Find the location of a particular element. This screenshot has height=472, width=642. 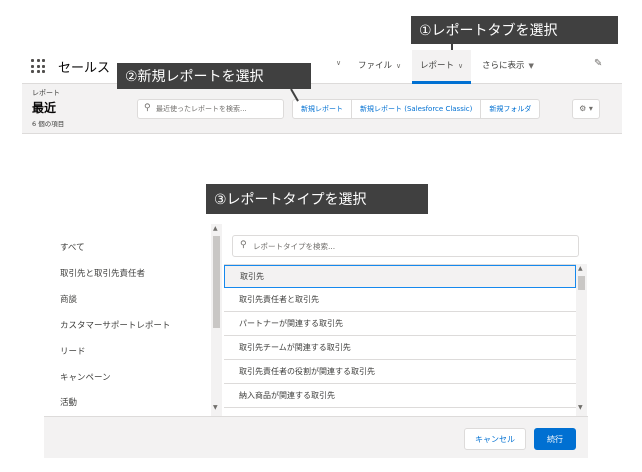

category-item: 活動 is located at coordinates (68, 402).